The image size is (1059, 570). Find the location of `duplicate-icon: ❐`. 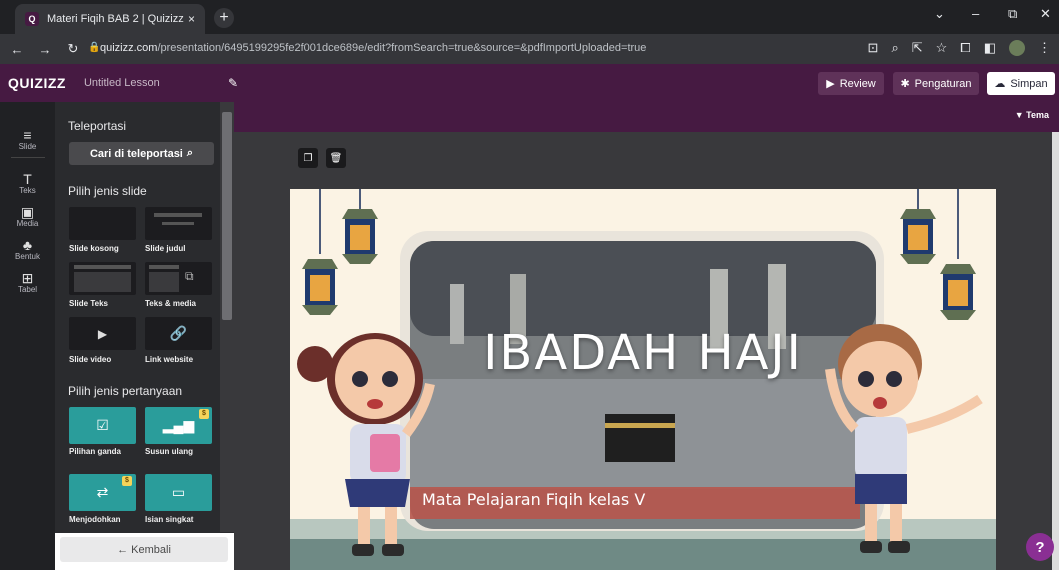

duplicate-icon: ❐ is located at coordinates (308, 158).